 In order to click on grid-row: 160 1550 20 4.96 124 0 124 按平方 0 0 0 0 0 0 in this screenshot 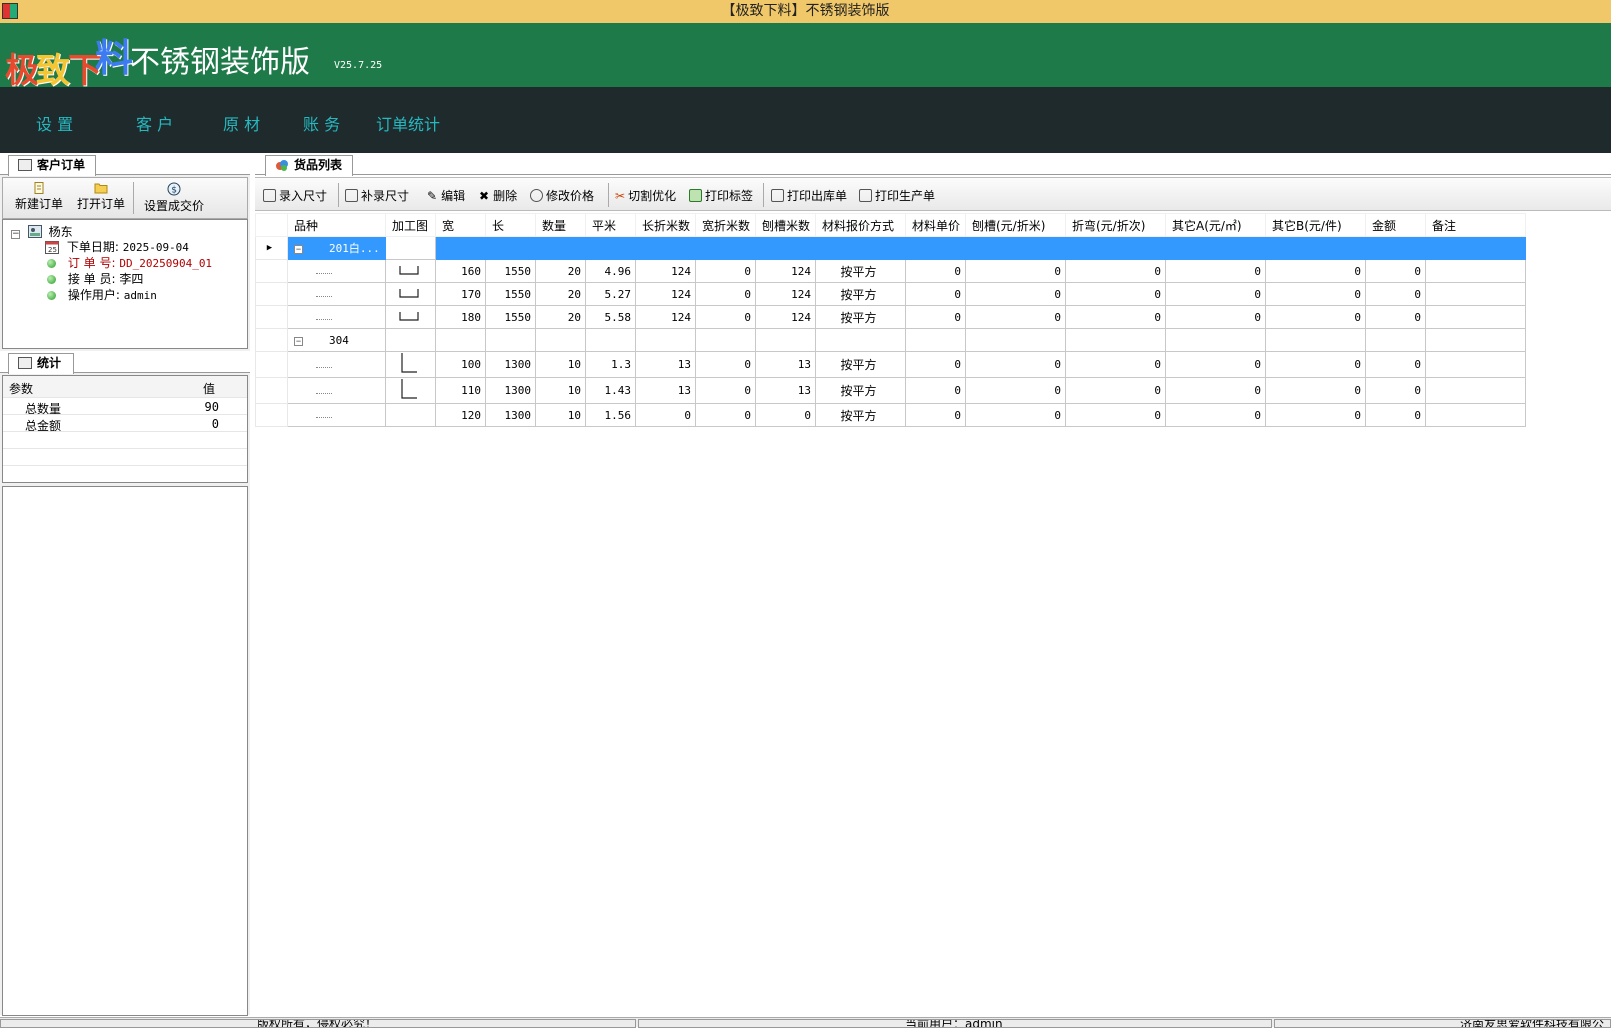, I will do `click(890, 271)`.